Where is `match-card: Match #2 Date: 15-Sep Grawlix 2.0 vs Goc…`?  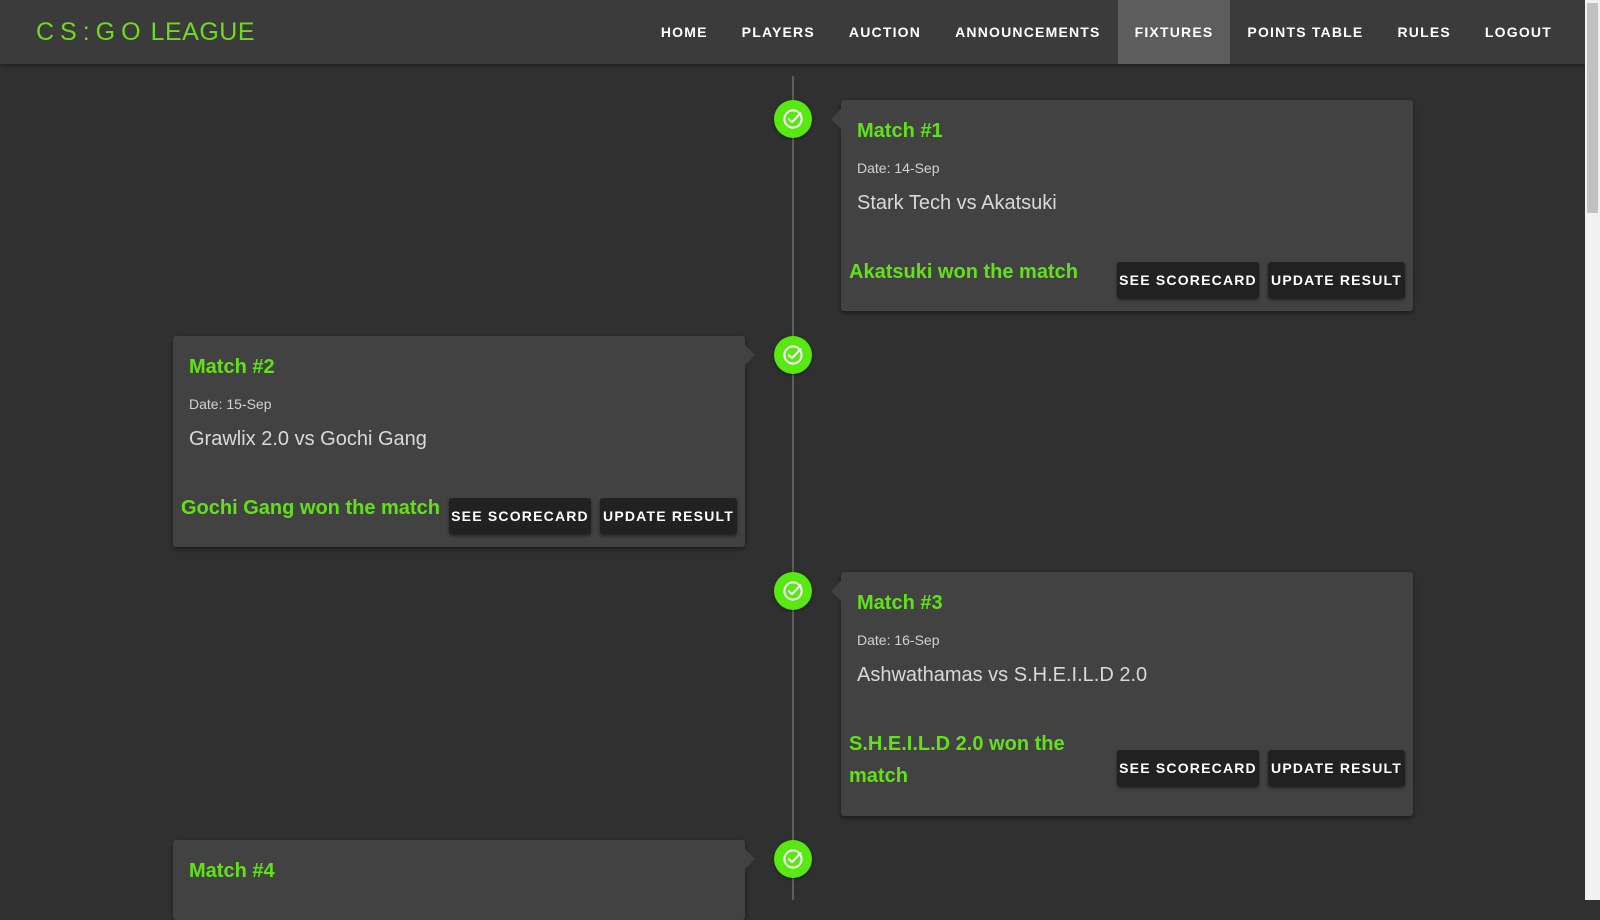
match-card: Match #2 Date: 15-Sep Grawlix 2.0 vs Goc… is located at coordinates (464, 441).